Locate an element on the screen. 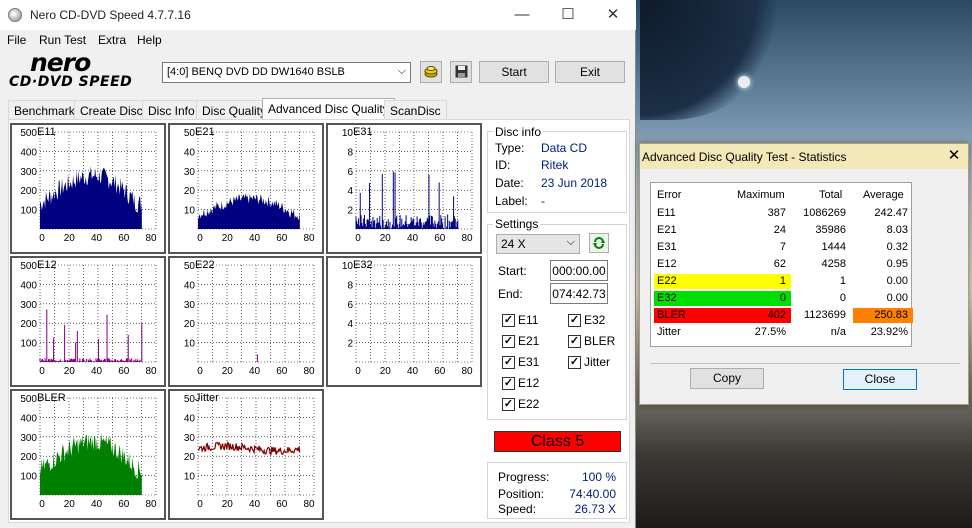 Image resolution: width=972 pixels, height=528 pixels. menu-help: Help is located at coordinates (149, 40).